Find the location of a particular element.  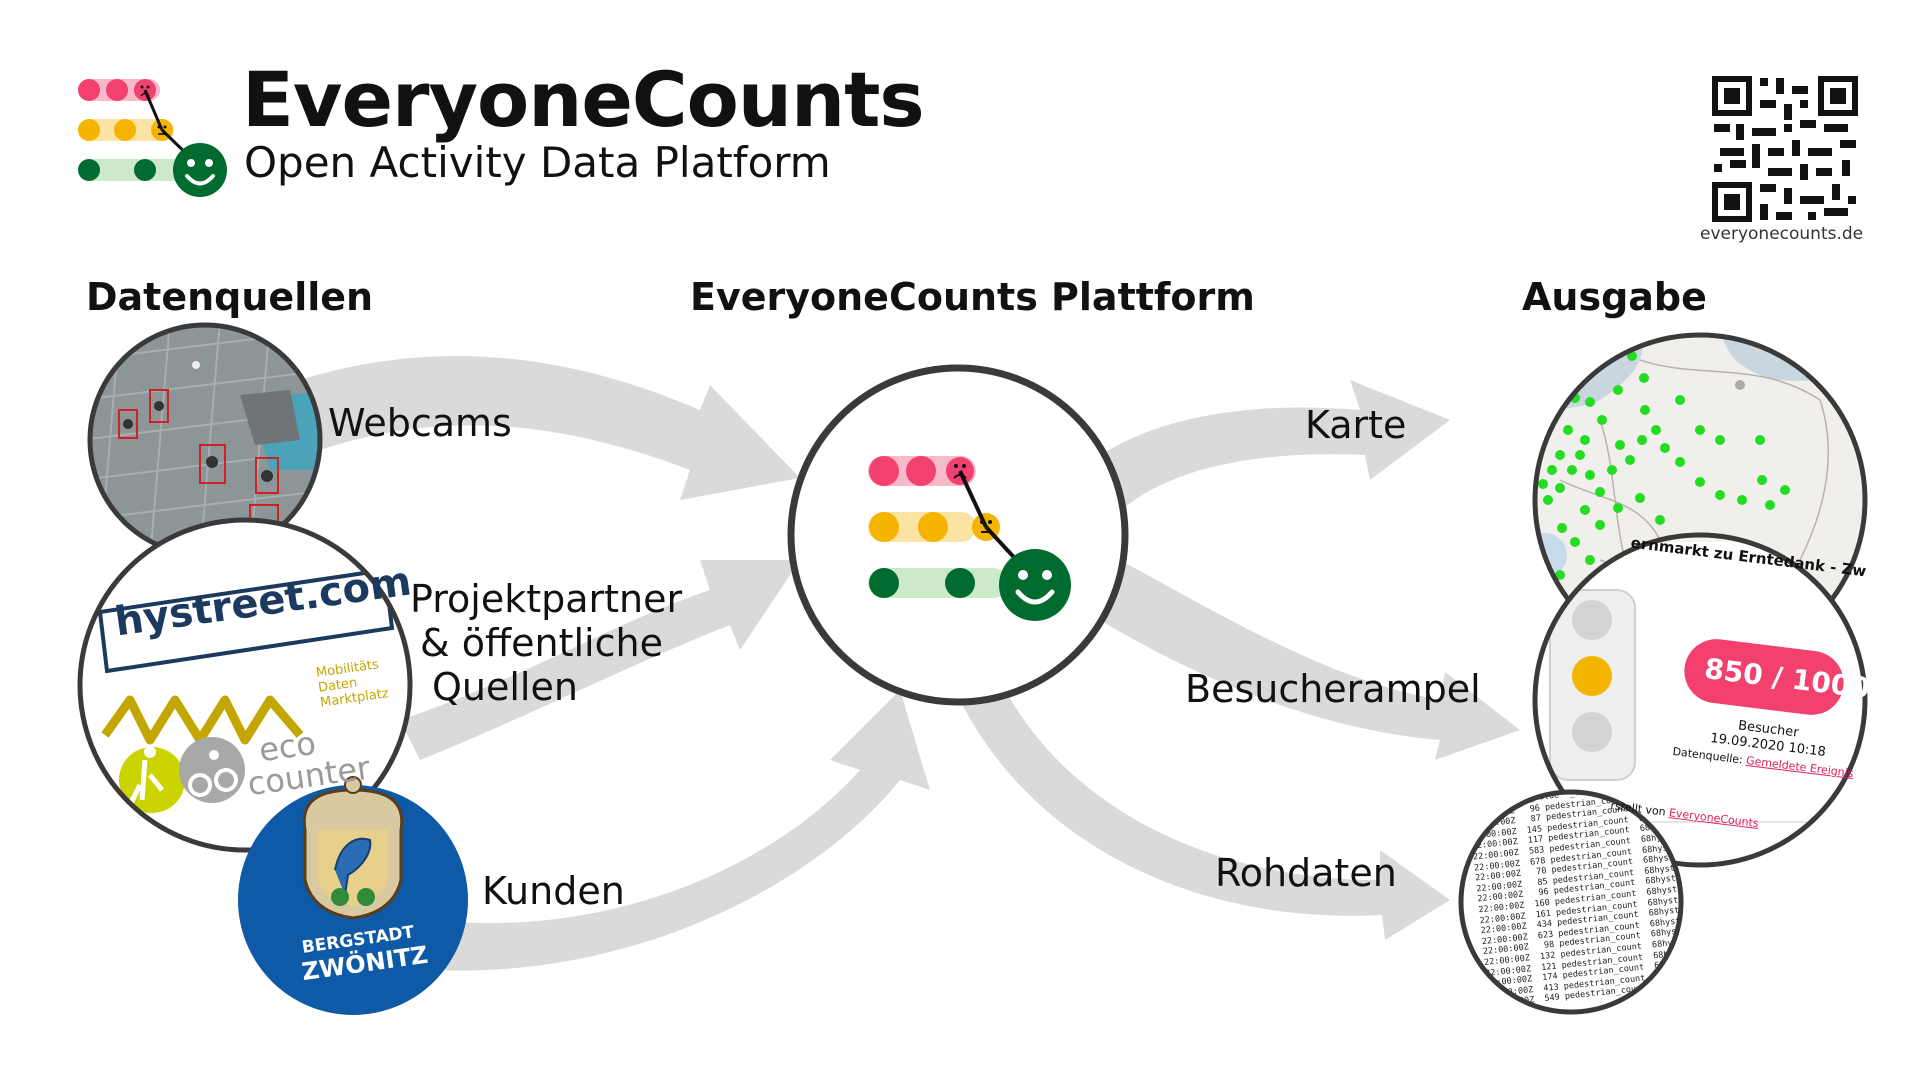

qr-caption: everyonecounts.de is located at coordinates (1781, 234).